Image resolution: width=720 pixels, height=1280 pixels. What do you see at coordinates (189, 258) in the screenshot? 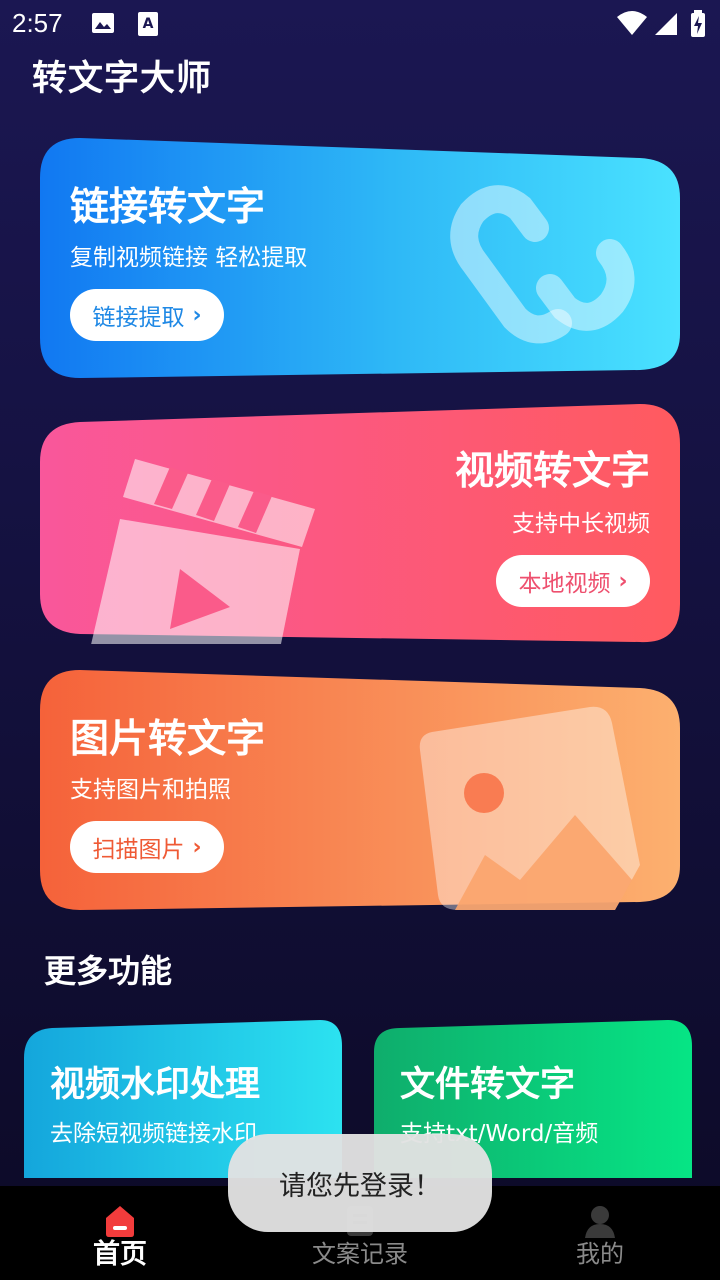
I see `link-card-subtitle: 复制视频链接 轻松提取` at bounding box center [189, 258].